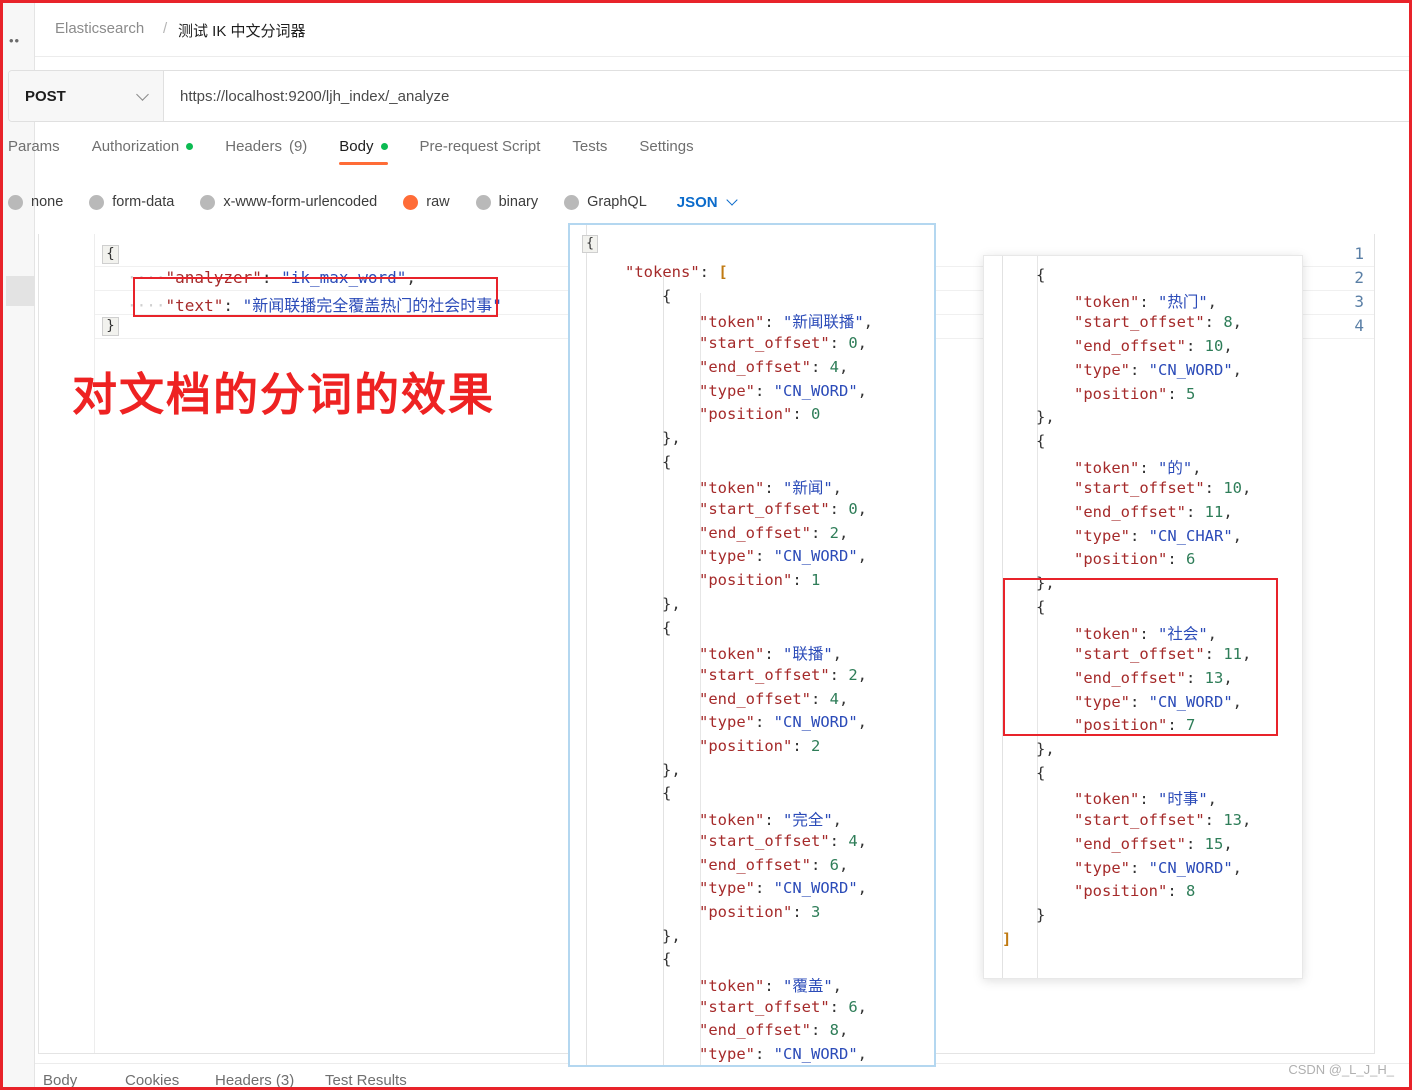  What do you see at coordinates (253, 146) in the screenshot?
I see `tab-label: Headers` at bounding box center [253, 146].